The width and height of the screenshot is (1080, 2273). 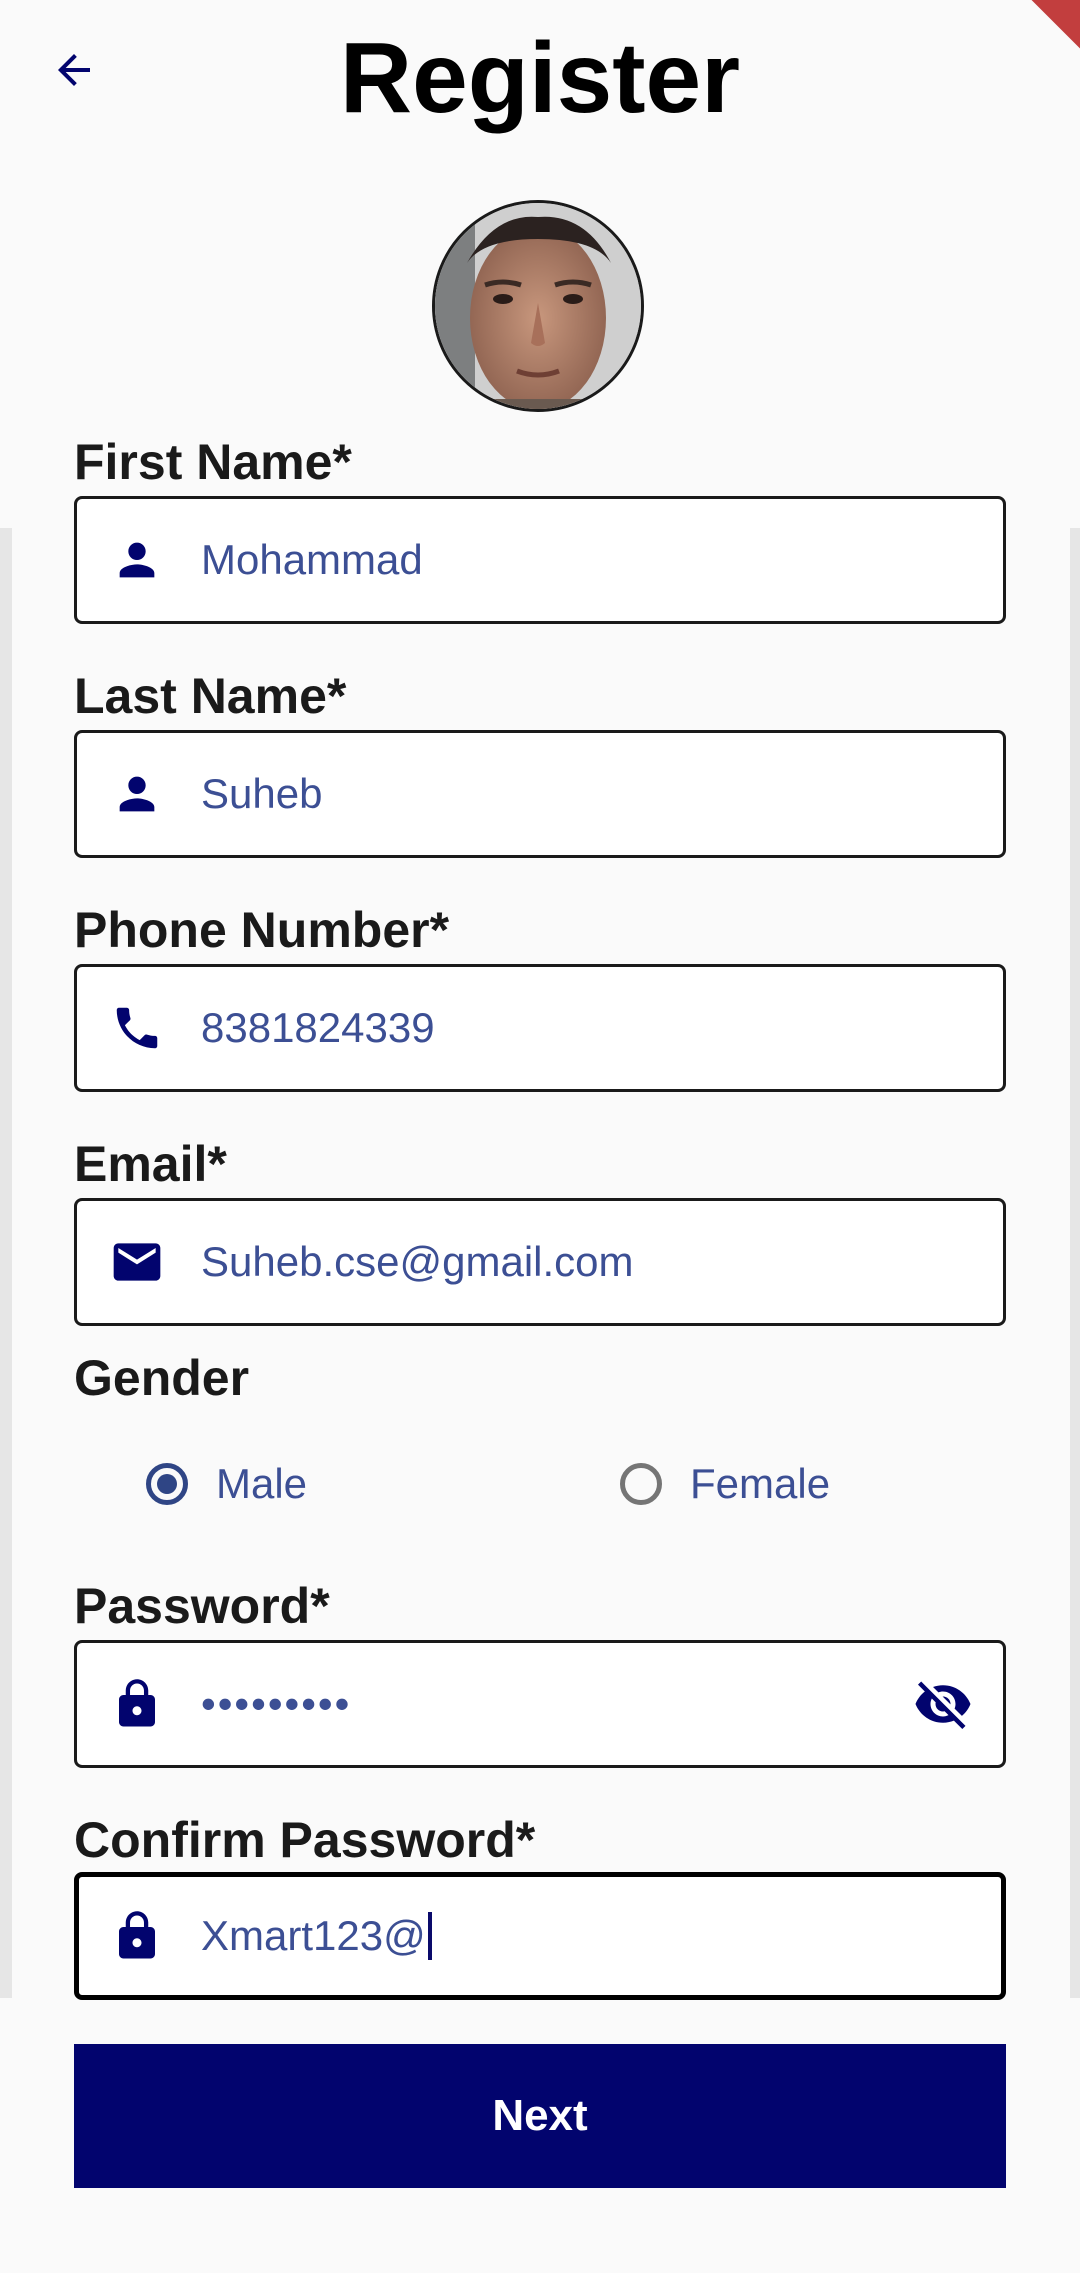 What do you see at coordinates (137, 1262) in the screenshot?
I see `mail-icon` at bounding box center [137, 1262].